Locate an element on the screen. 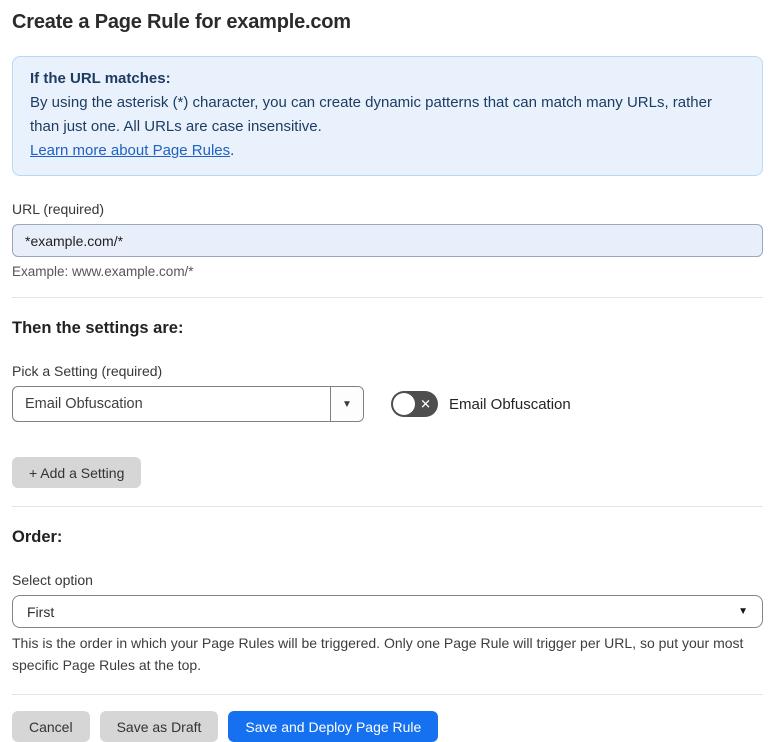 This screenshot has height=742, width=775. pick-setting-label: Pick a Setting (required) is located at coordinates (87, 371).